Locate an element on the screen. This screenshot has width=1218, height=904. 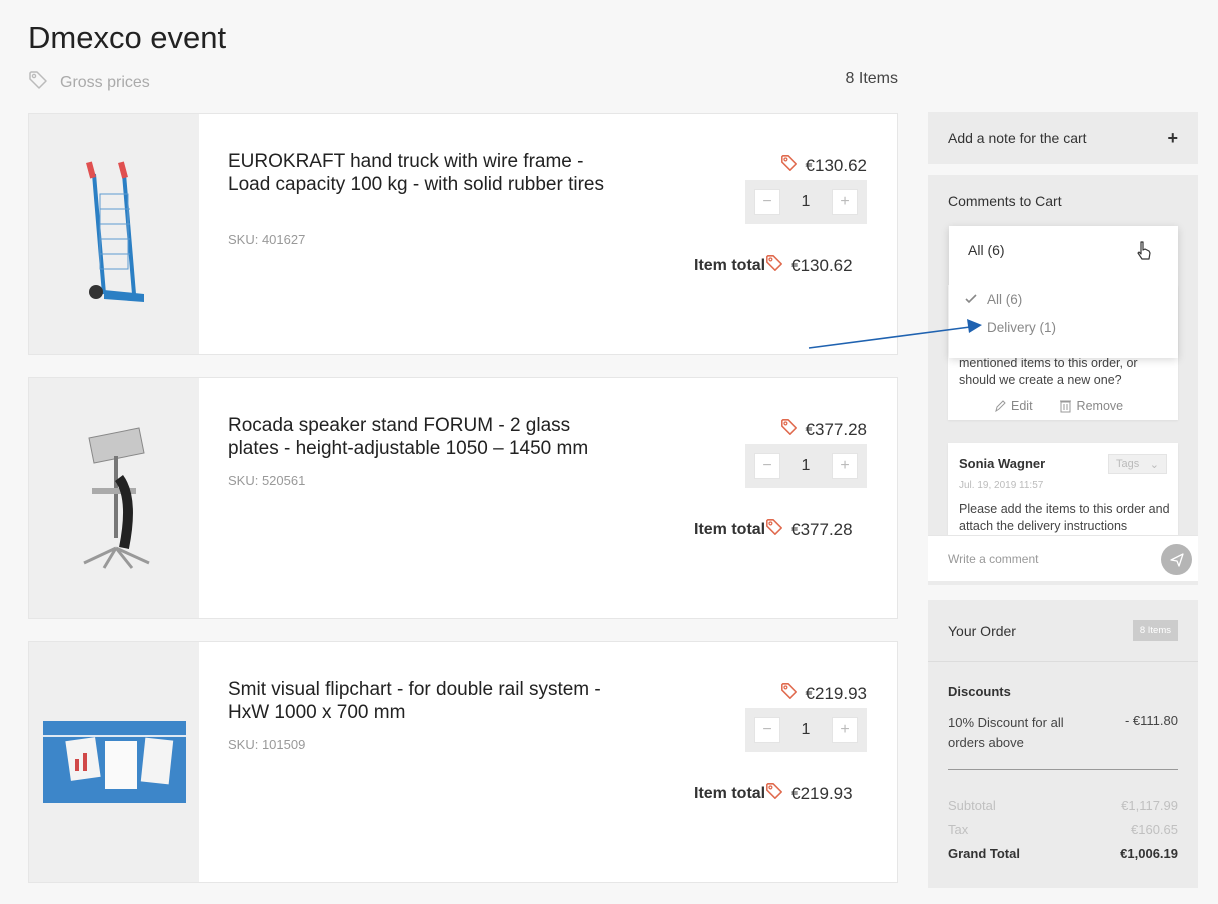
unit-price: €130.62 is located at coordinates (823, 165).